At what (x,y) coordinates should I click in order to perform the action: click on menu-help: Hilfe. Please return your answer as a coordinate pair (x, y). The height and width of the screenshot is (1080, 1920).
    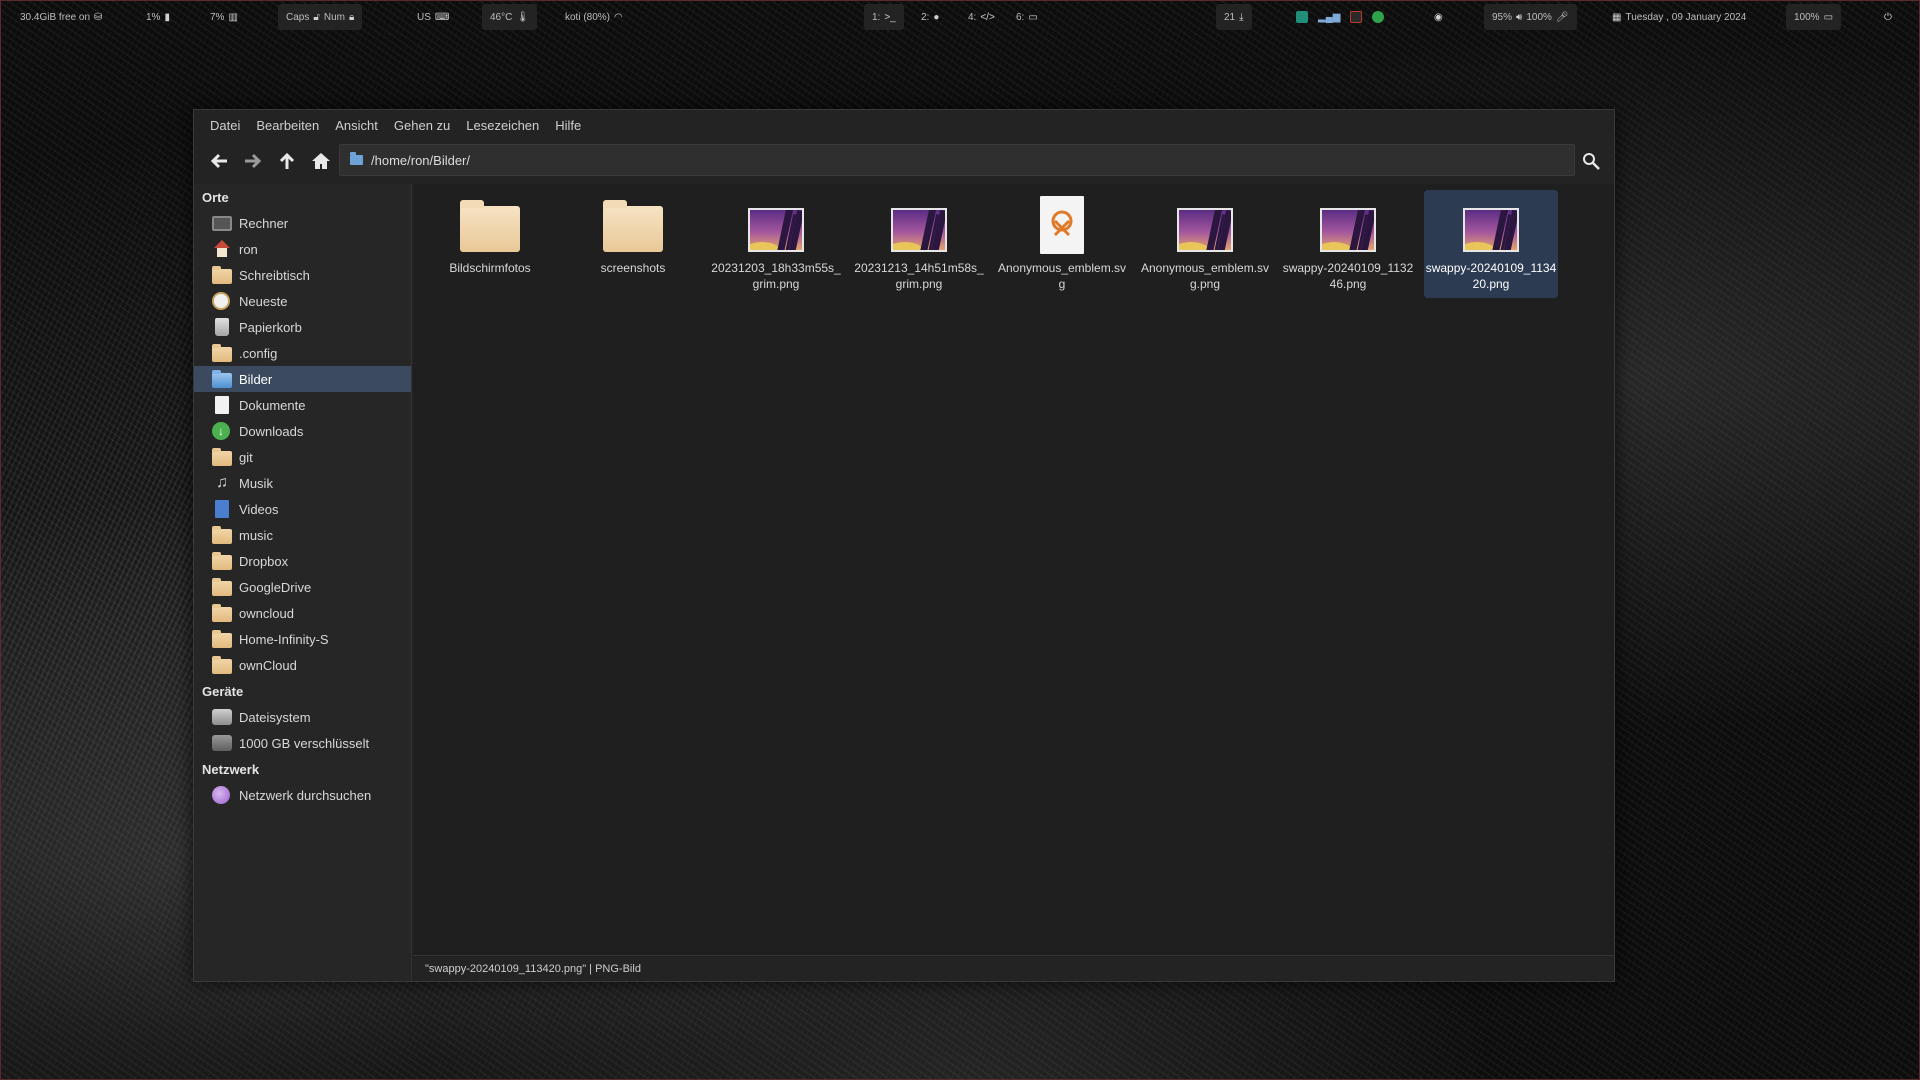
    Looking at the image, I should click on (568, 125).